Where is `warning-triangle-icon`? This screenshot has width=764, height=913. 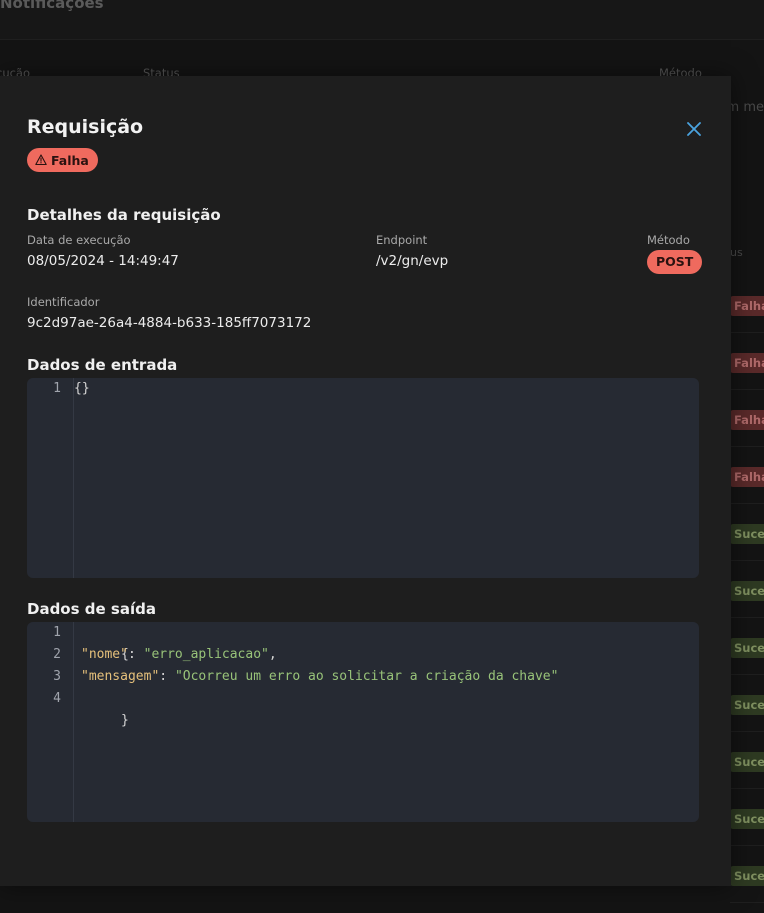 warning-triangle-icon is located at coordinates (41, 160).